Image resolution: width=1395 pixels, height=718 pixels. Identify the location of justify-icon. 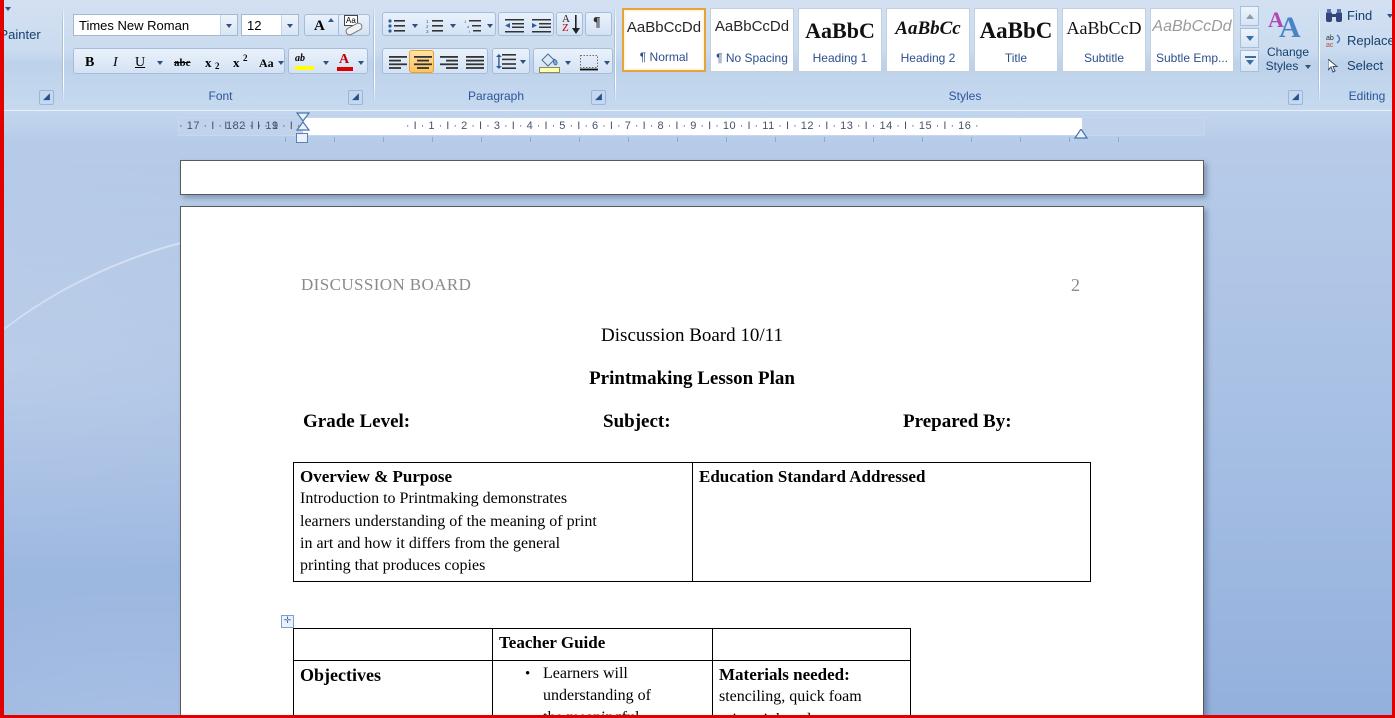
(475, 62).